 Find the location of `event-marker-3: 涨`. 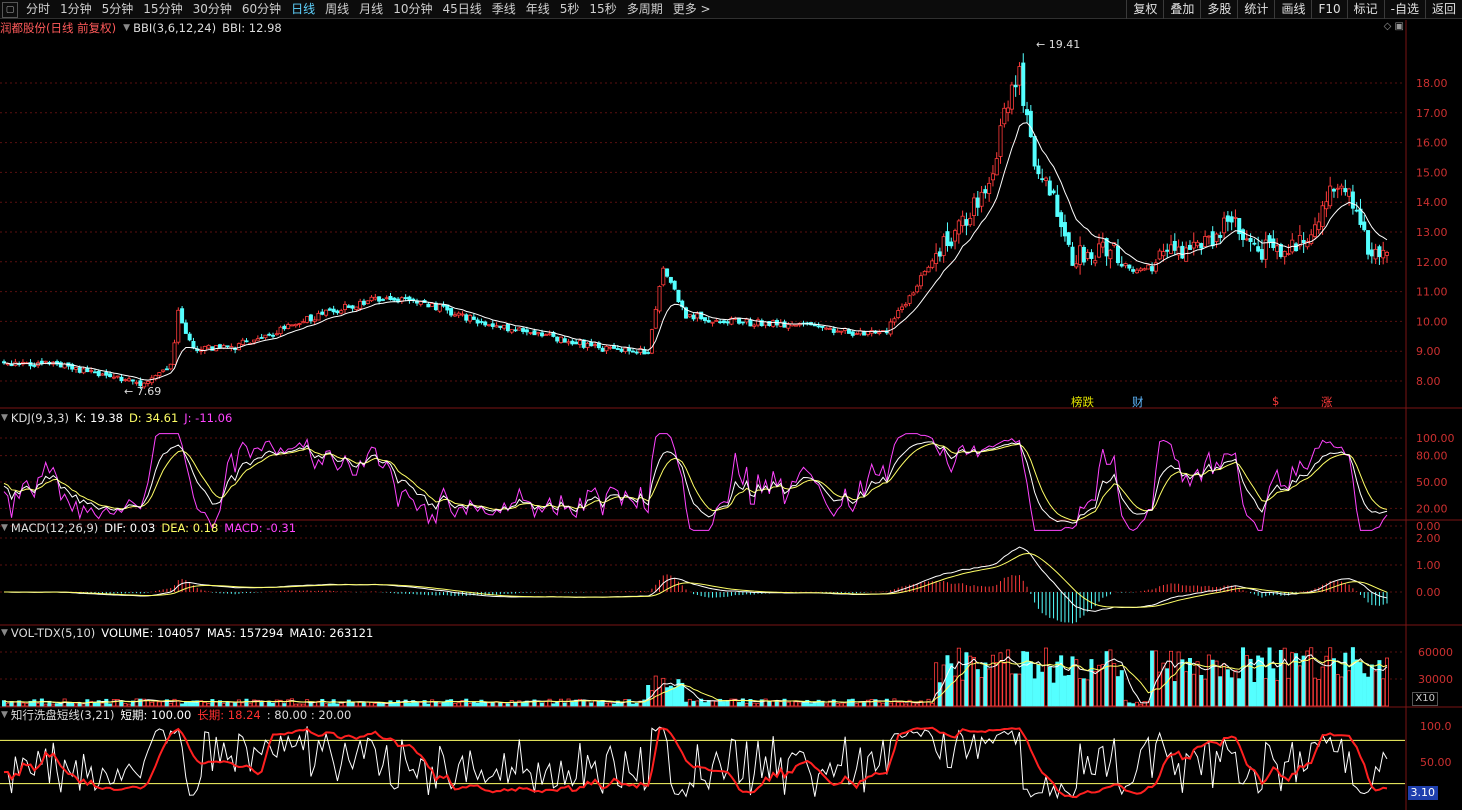

event-marker-3: 涨 is located at coordinates (1327, 402).